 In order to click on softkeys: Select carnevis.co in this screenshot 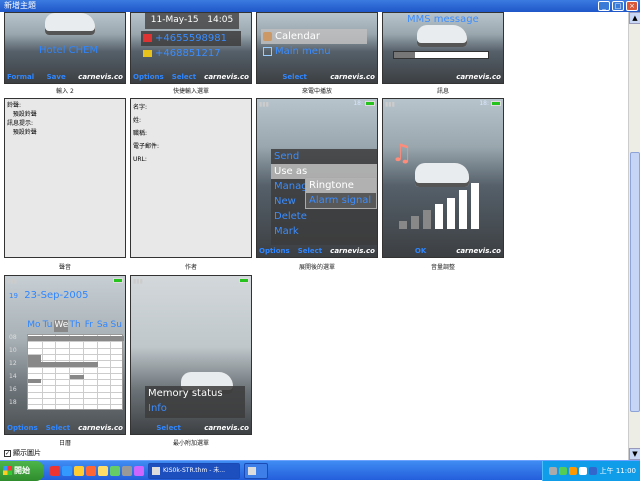, I will do `click(191, 428)`.